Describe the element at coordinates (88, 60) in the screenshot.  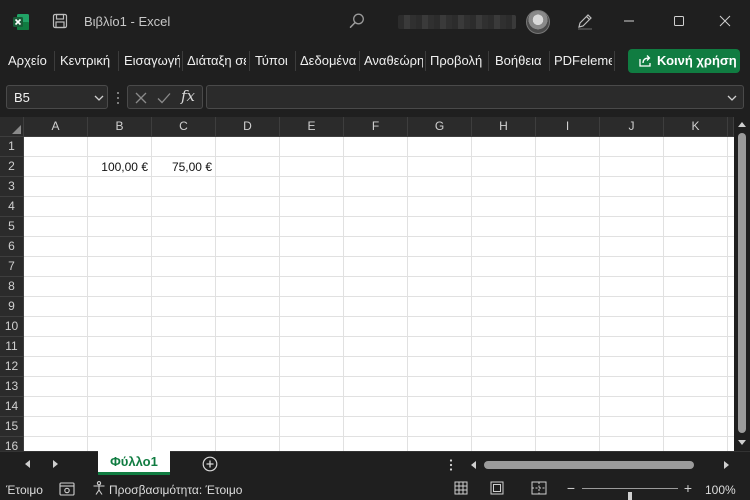
I see `tab-home: Κεντρική` at that location.